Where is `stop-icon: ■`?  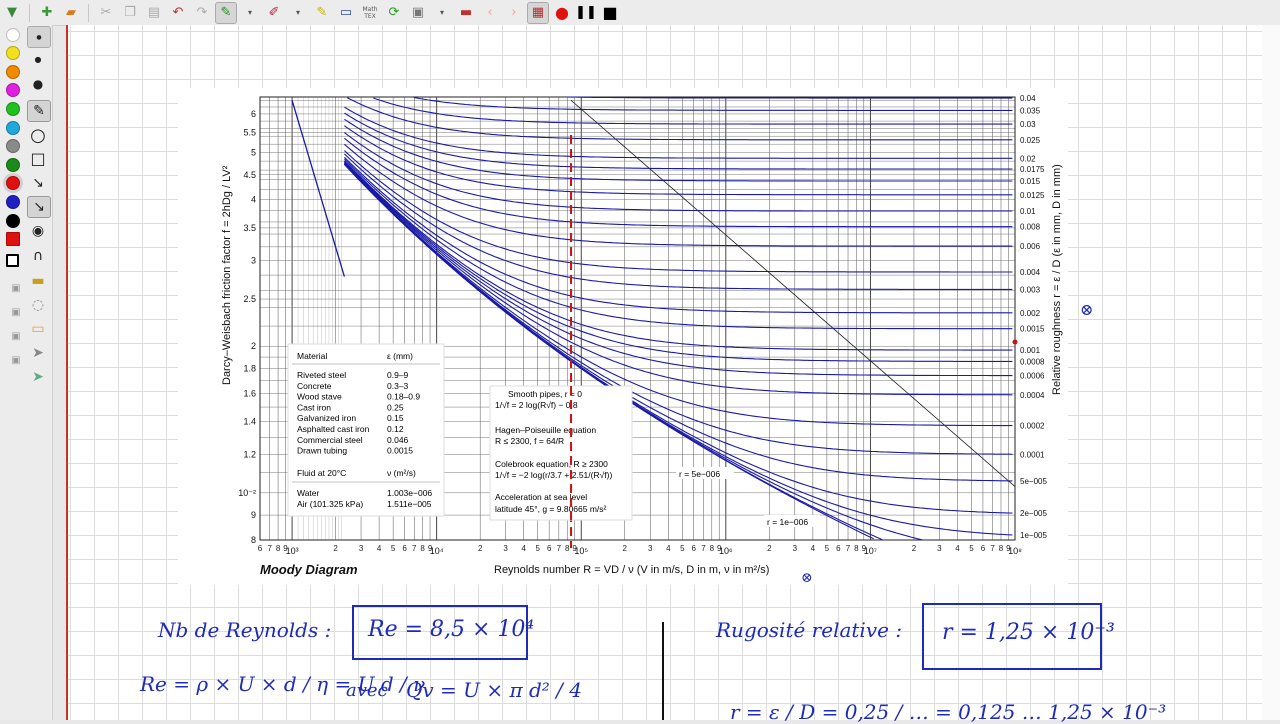 stop-icon: ■ is located at coordinates (610, 13).